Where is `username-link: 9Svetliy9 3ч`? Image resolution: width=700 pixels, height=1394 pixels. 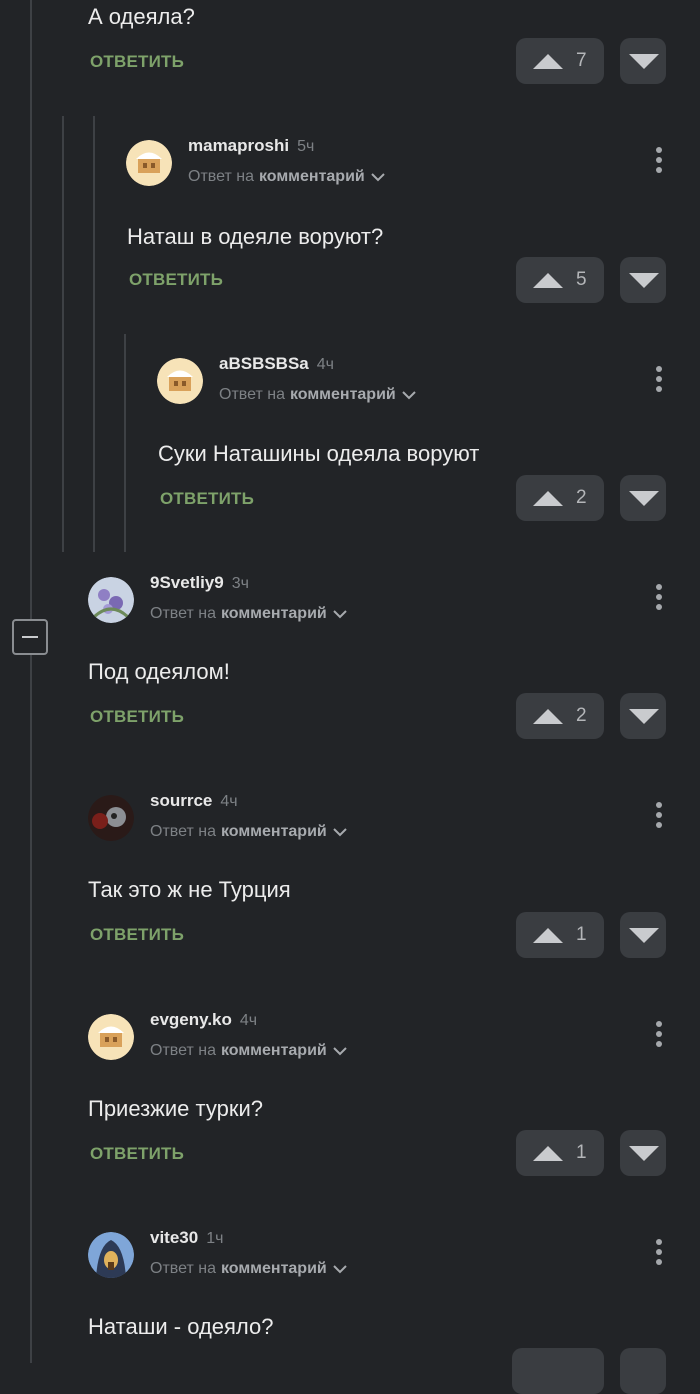
username-link: 9Svetliy9 3ч is located at coordinates (199, 583).